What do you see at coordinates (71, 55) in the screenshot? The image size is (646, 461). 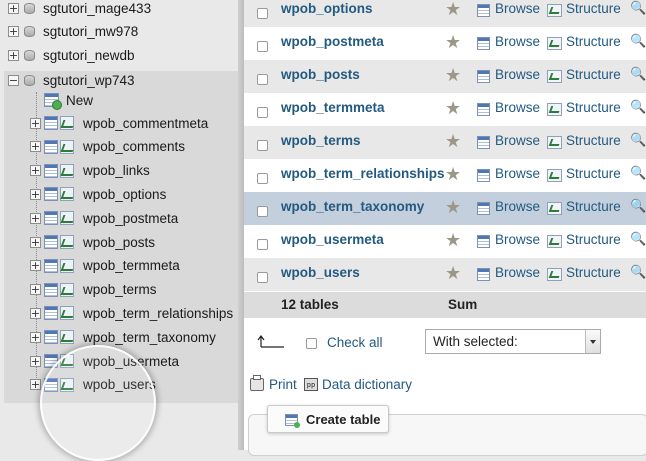 I see `db-item: + sgtutori_newdb` at bounding box center [71, 55].